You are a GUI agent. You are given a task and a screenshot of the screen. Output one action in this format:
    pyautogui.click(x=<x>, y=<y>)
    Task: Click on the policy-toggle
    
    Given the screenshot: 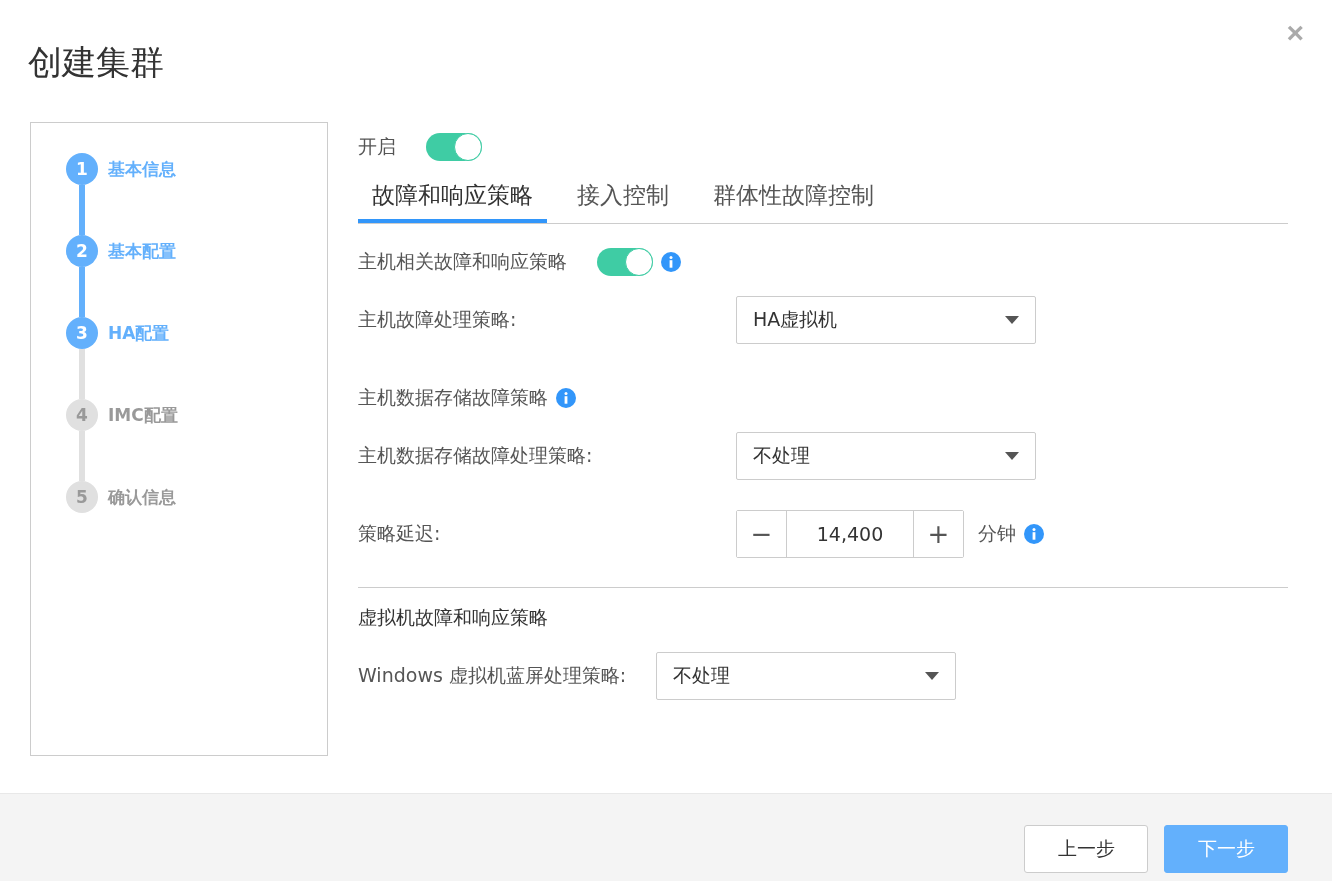 What is the action you would take?
    pyautogui.click(x=625, y=262)
    